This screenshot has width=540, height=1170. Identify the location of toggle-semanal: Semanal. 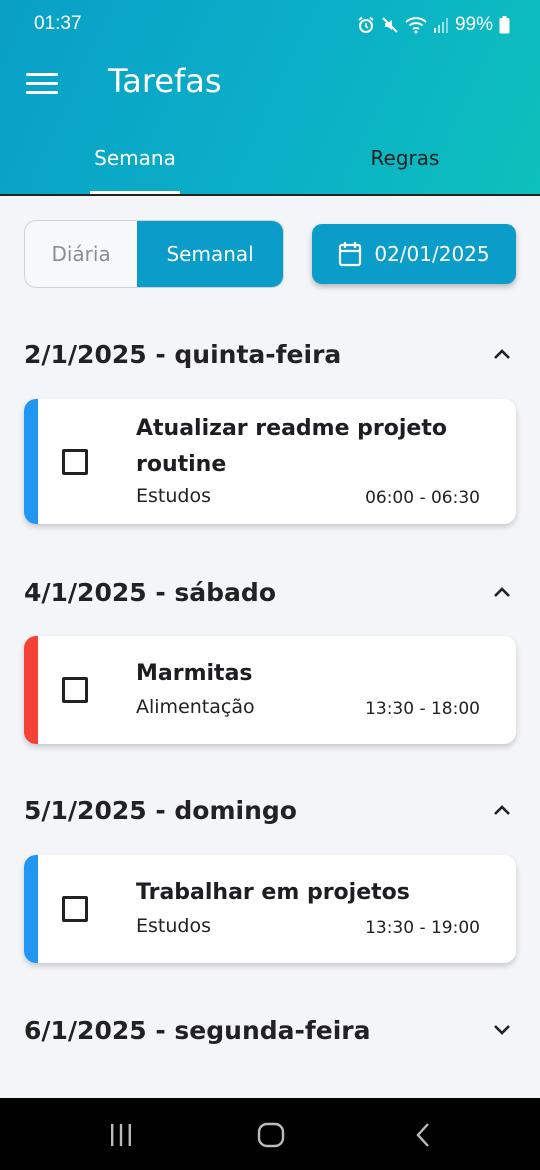
(210, 254).